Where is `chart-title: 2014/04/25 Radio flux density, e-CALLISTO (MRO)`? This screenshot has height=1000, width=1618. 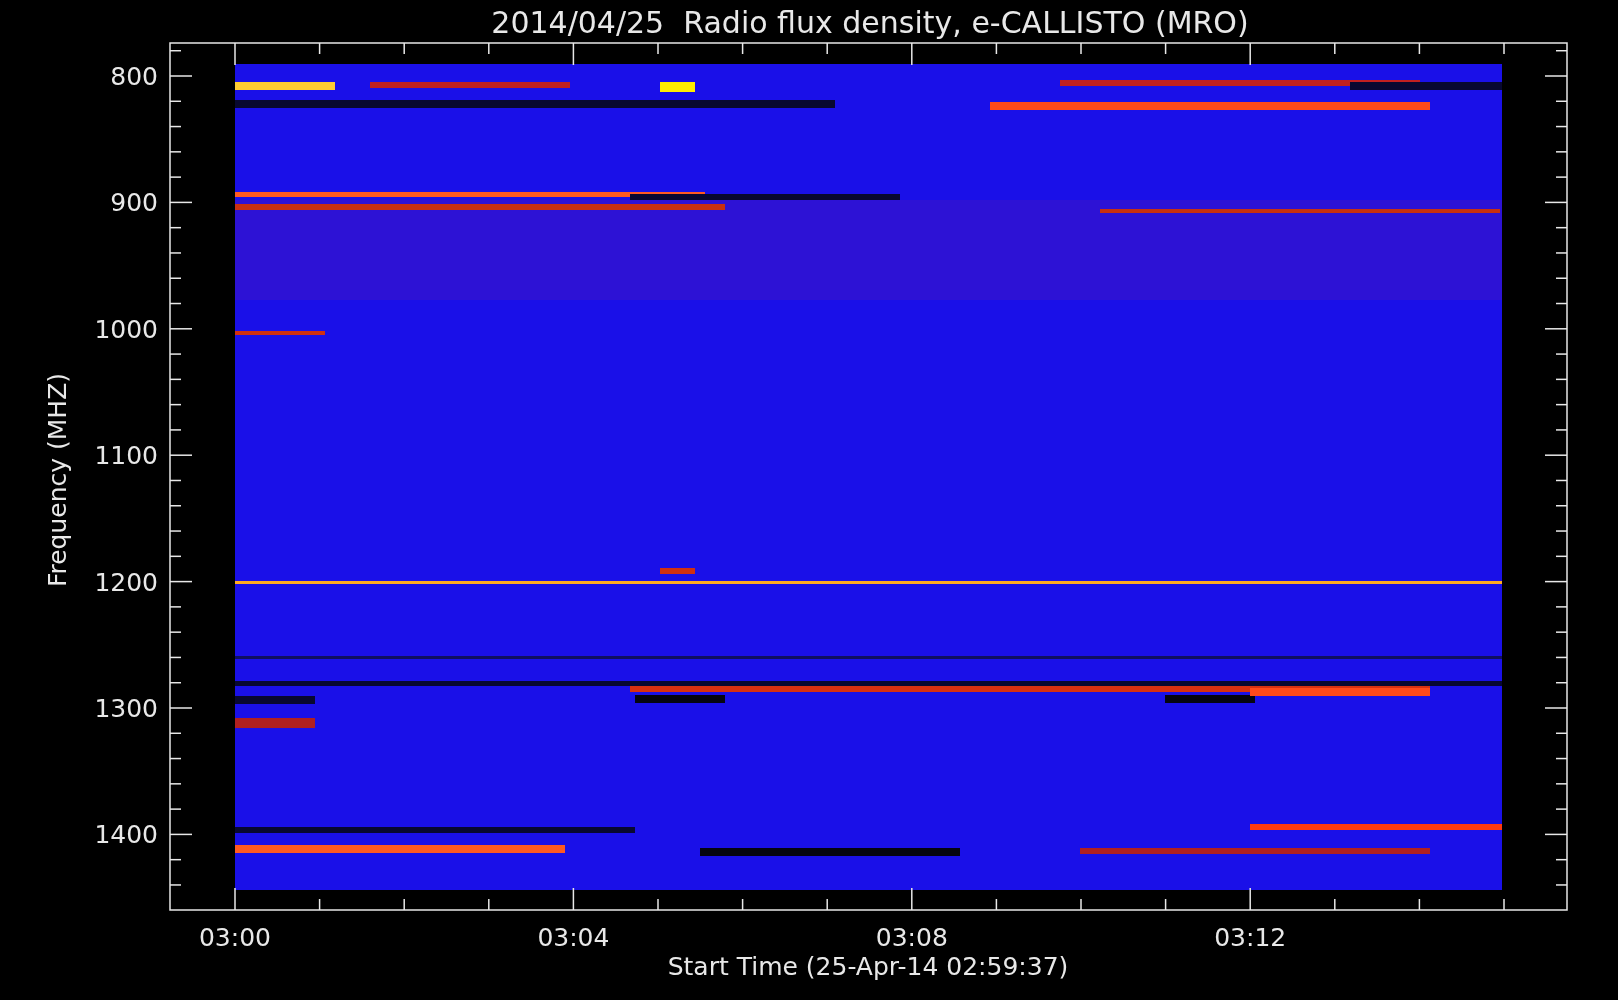 chart-title: 2014/04/25 Radio flux density, e-CALLISTO (MRO) is located at coordinates (870, 22).